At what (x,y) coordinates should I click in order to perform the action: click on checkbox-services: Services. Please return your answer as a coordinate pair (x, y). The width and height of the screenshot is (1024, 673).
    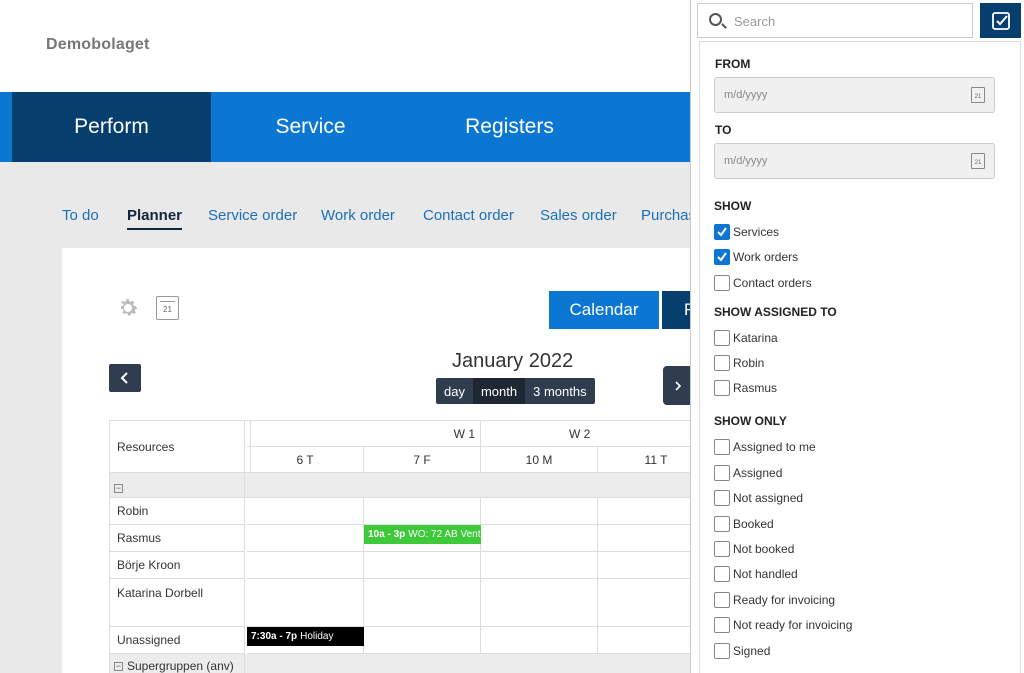
    Looking at the image, I should click on (746, 232).